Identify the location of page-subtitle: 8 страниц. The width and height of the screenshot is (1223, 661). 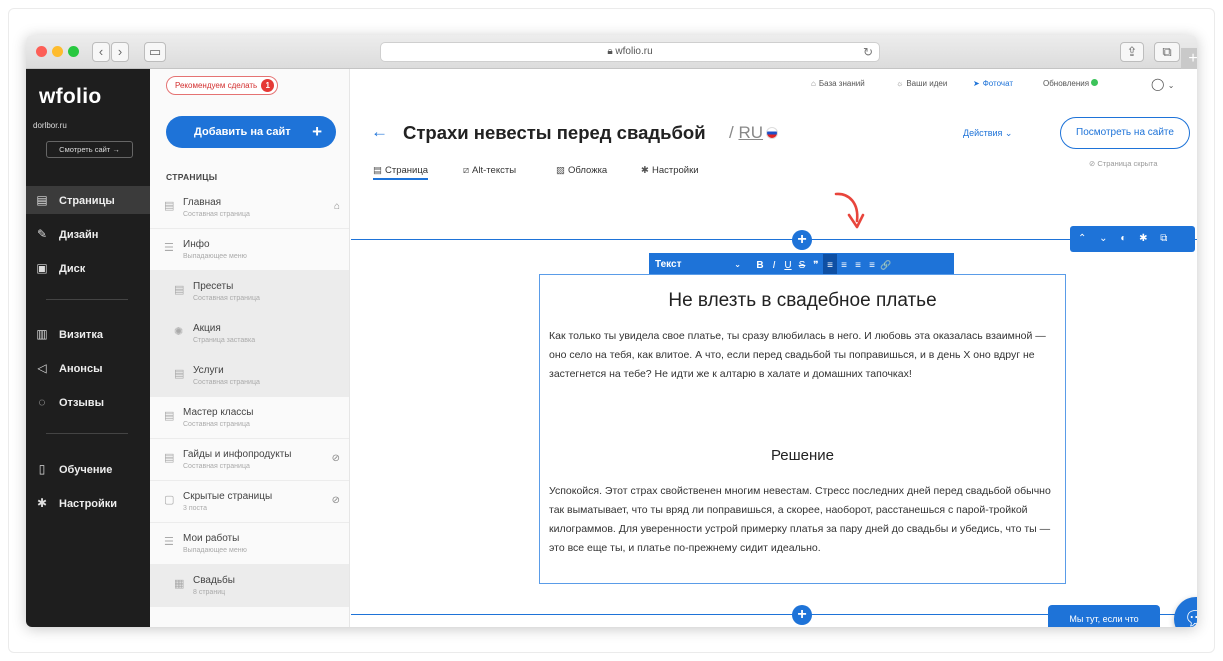
(209, 592).